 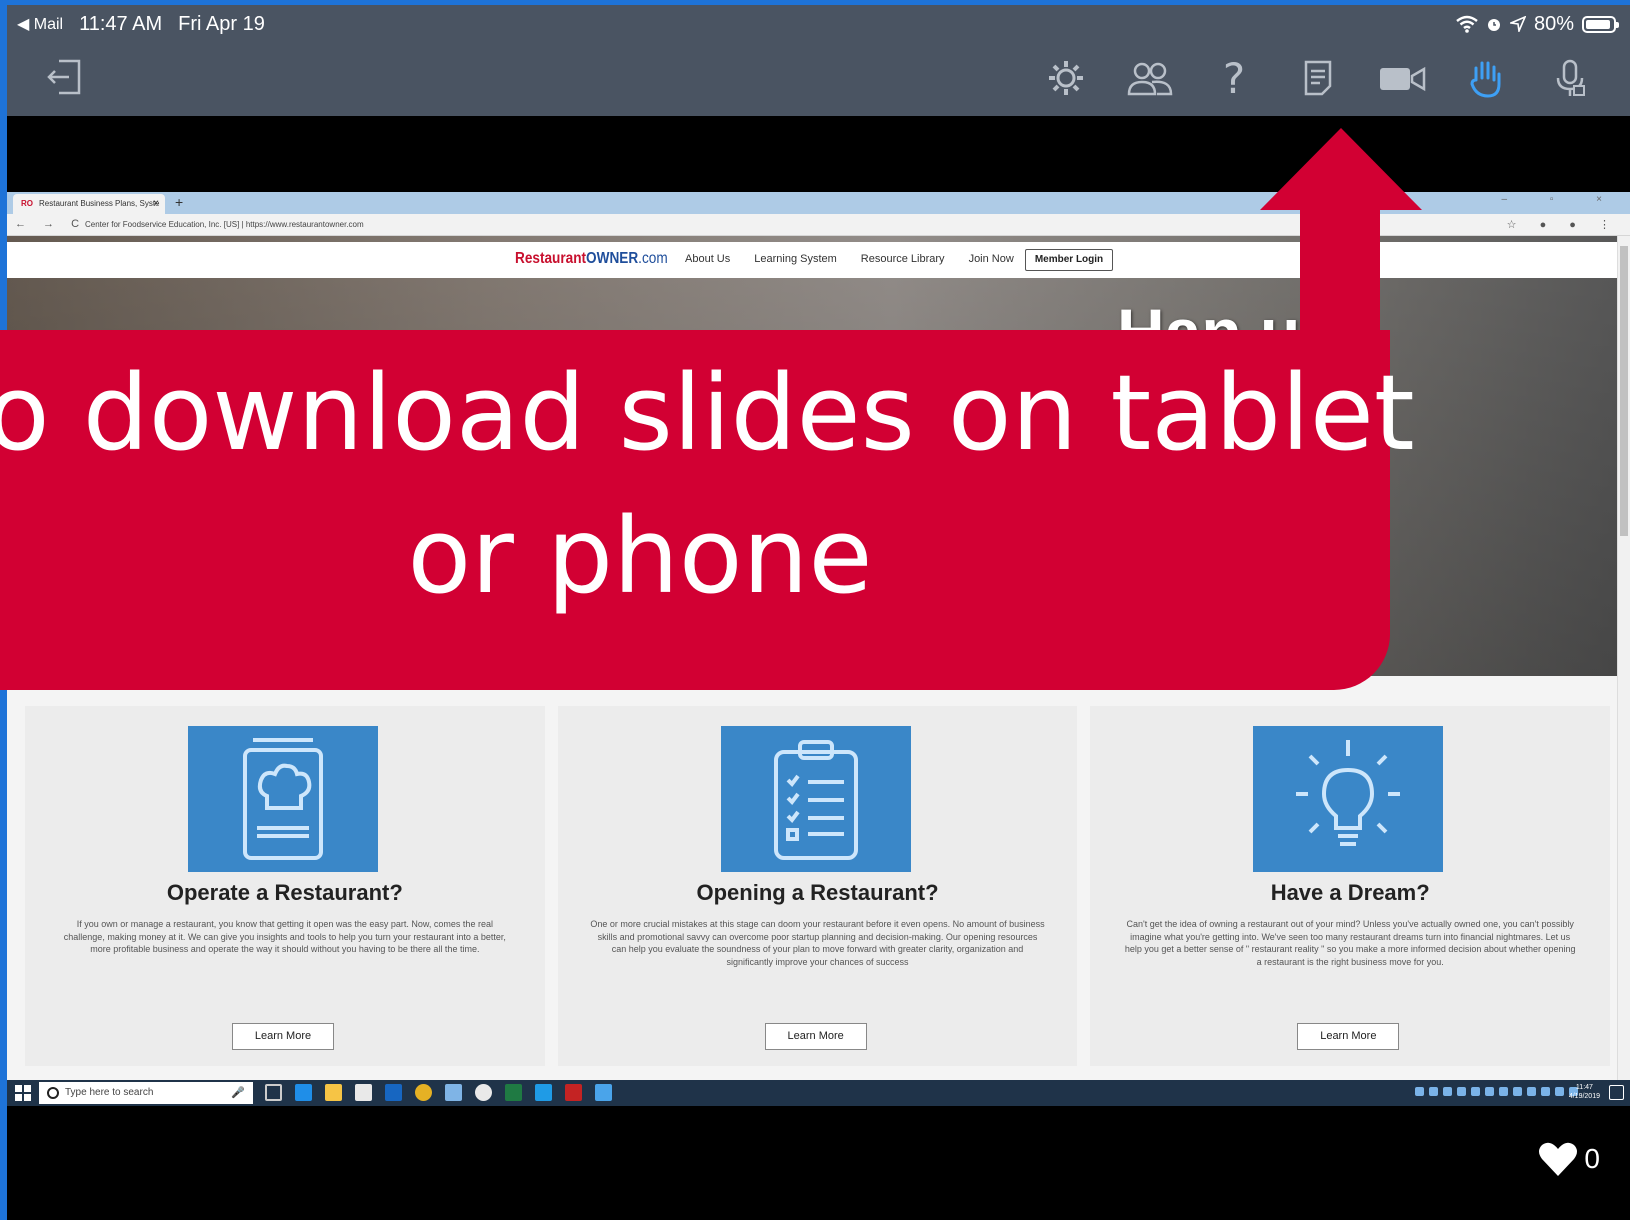 What do you see at coordinates (393, 1092) in the screenshot?
I see `outlook-icon` at bounding box center [393, 1092].